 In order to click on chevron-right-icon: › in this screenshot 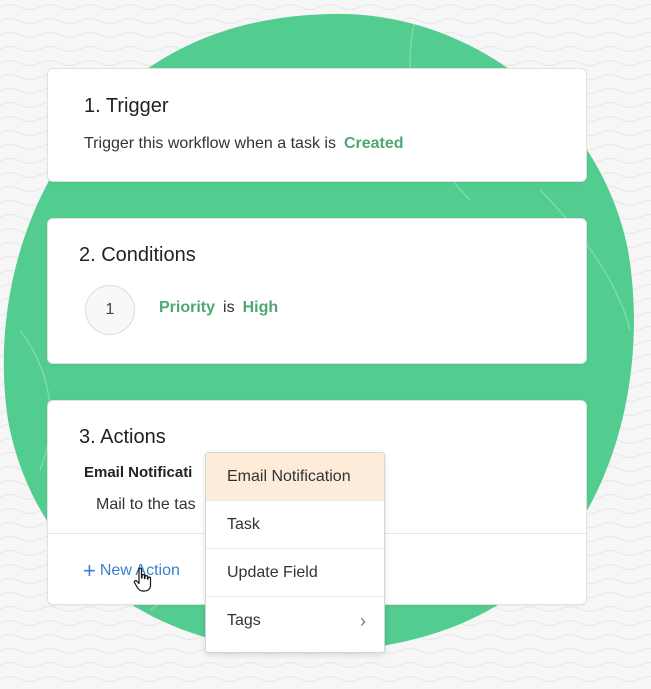, I will do `click(363, 621)`.